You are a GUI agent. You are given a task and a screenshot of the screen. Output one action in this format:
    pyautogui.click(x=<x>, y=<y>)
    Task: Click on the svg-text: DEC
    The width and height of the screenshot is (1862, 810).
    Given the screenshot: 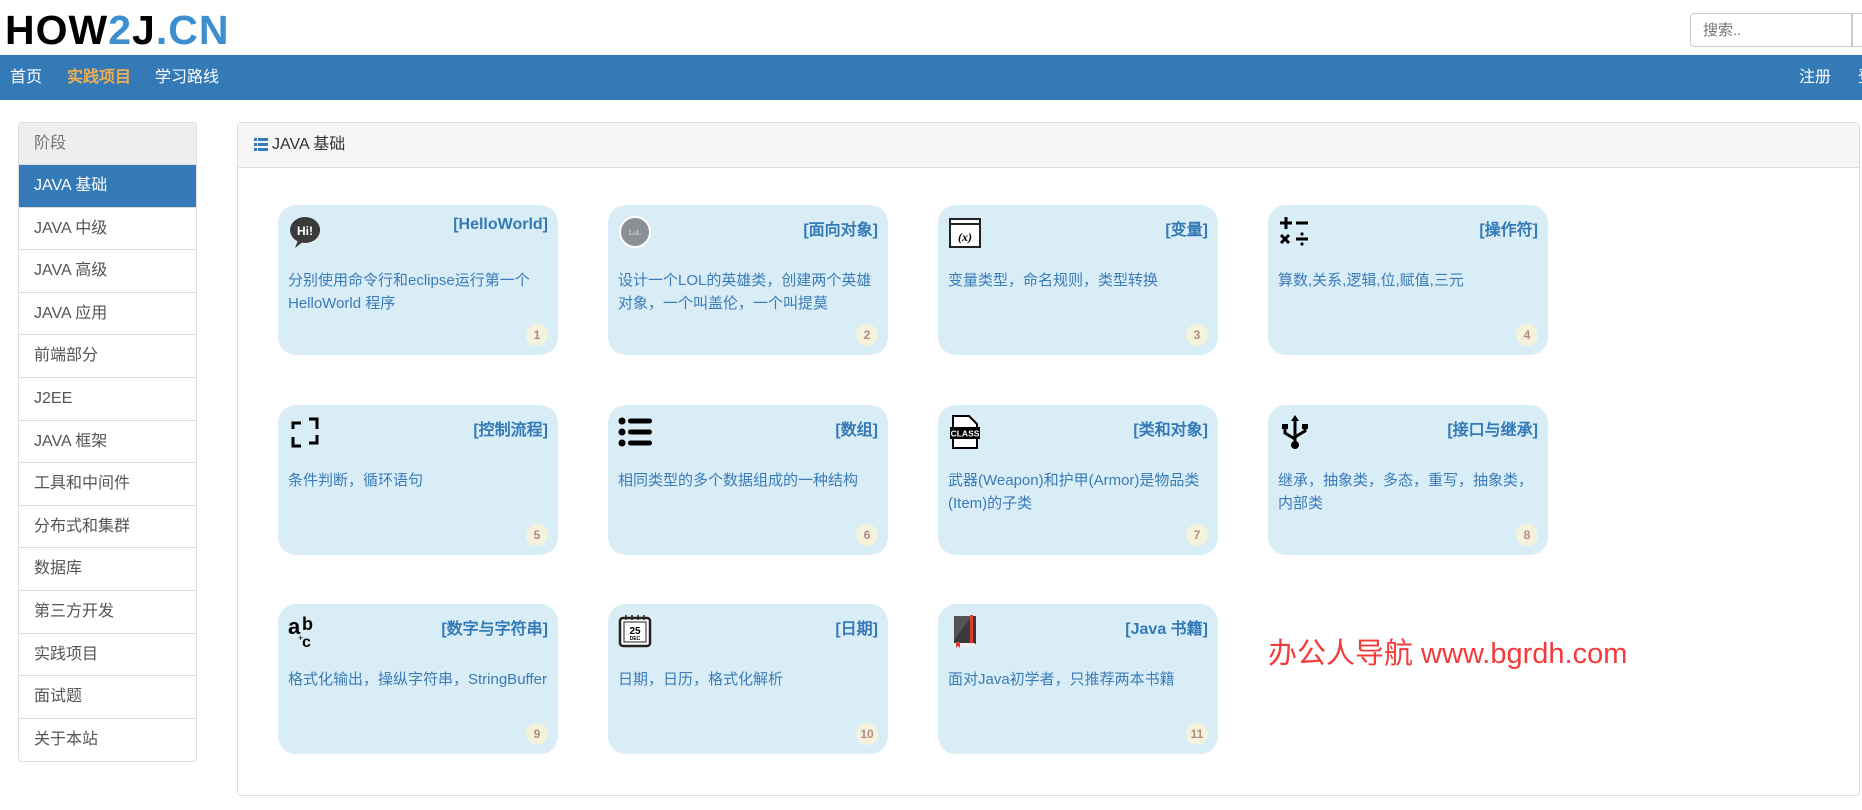 What is the action you would take?
    pyautogui.click(x=635, y=639)
    